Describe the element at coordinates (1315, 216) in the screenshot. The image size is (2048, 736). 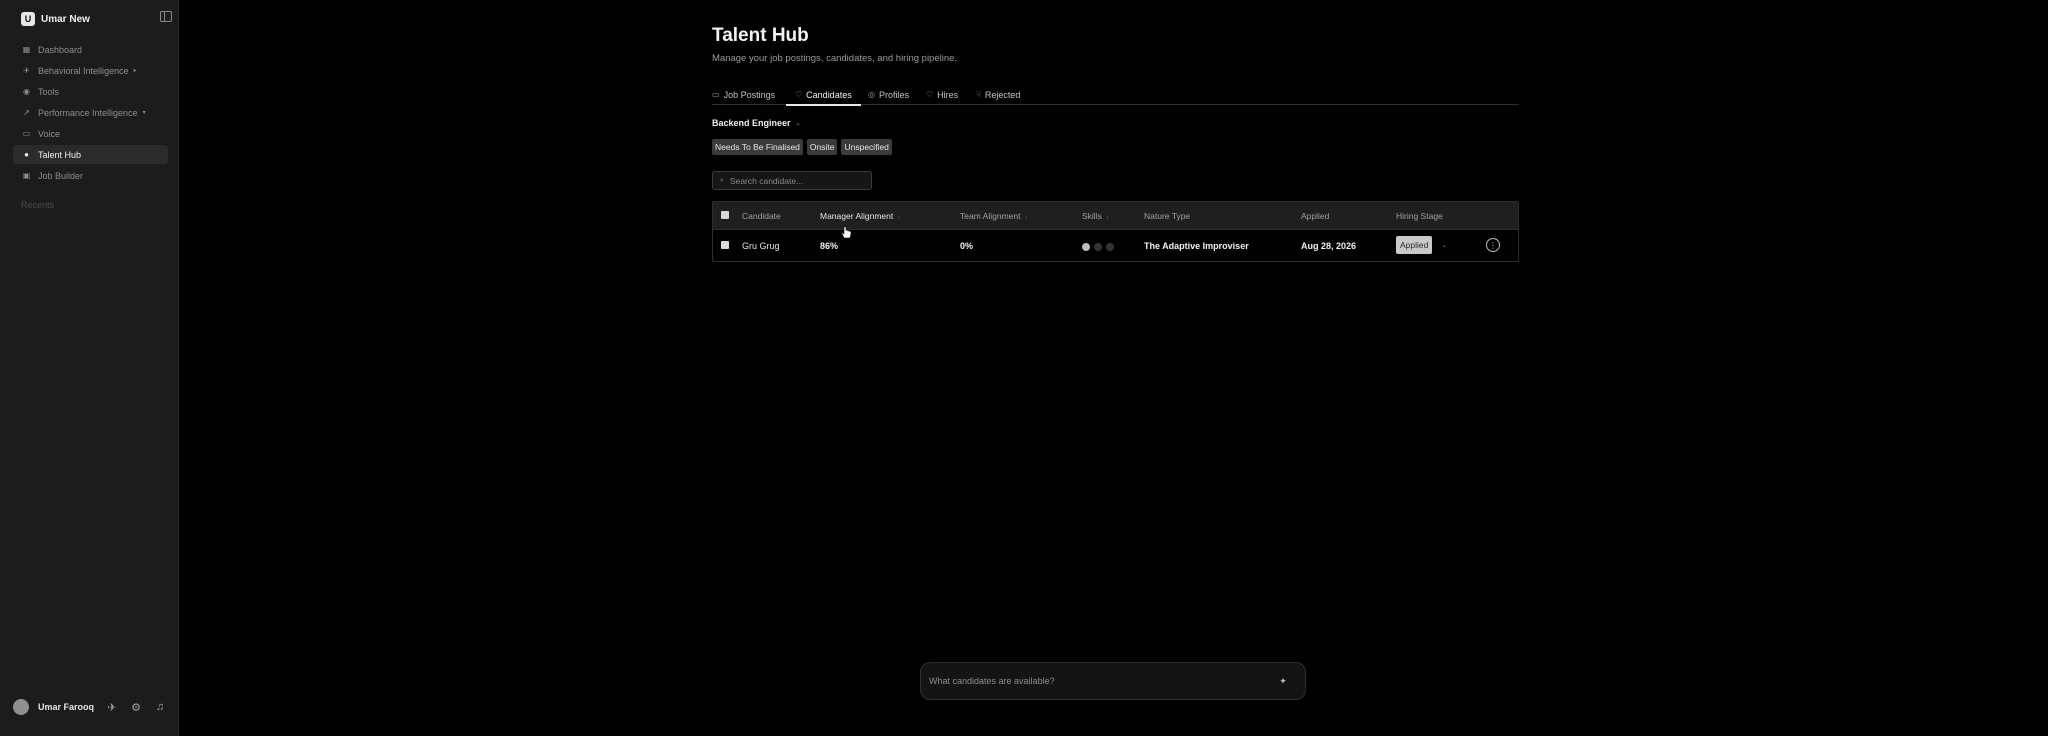
I see `column-header-applied: Applied` at that location.